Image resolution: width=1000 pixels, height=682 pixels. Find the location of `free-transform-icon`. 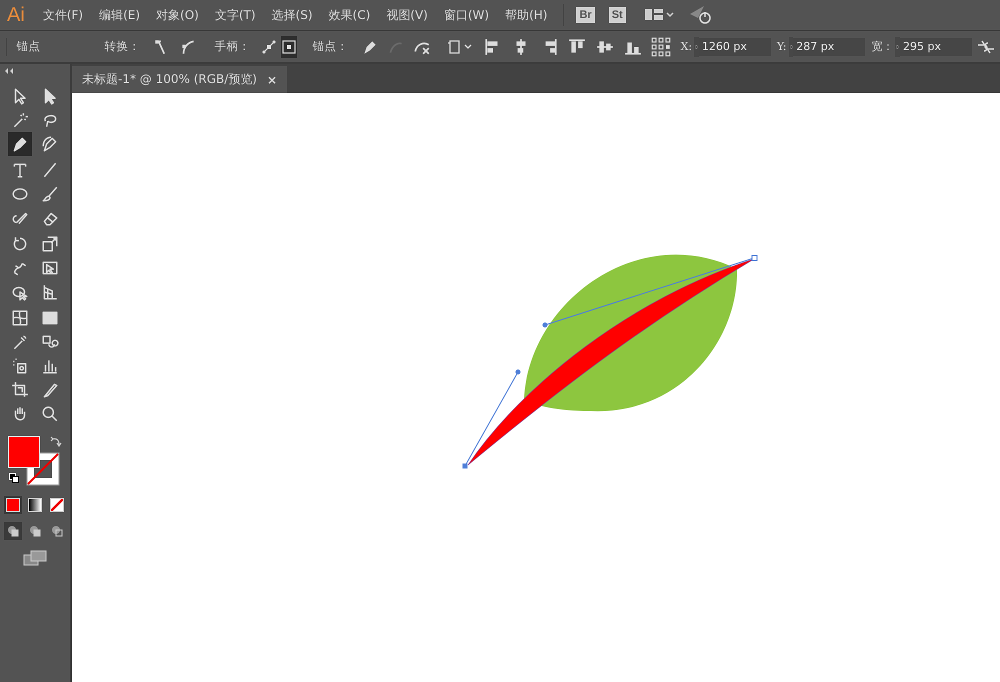

free-transform-icon is located at coordinates (50, 268).